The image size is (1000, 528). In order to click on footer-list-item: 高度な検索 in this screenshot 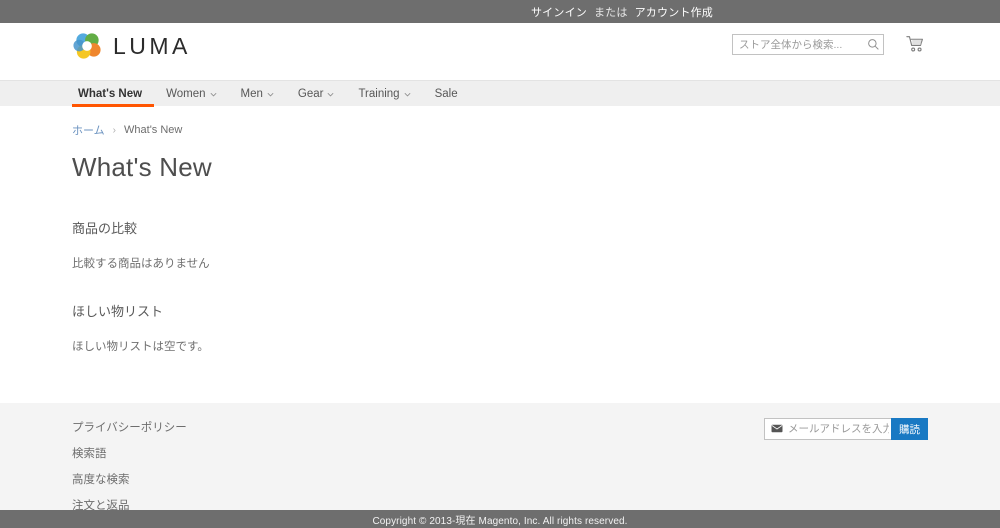, I will do `click(501, 479)`.